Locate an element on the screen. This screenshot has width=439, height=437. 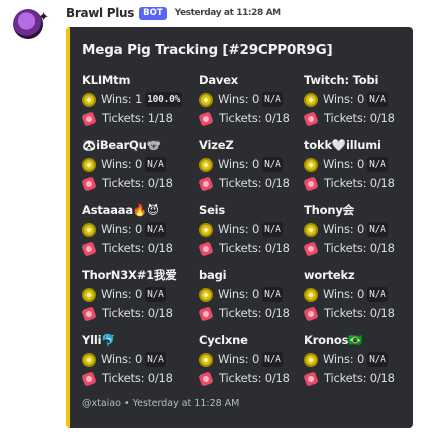
player-name: Davex is located at coordinates (219, 80).